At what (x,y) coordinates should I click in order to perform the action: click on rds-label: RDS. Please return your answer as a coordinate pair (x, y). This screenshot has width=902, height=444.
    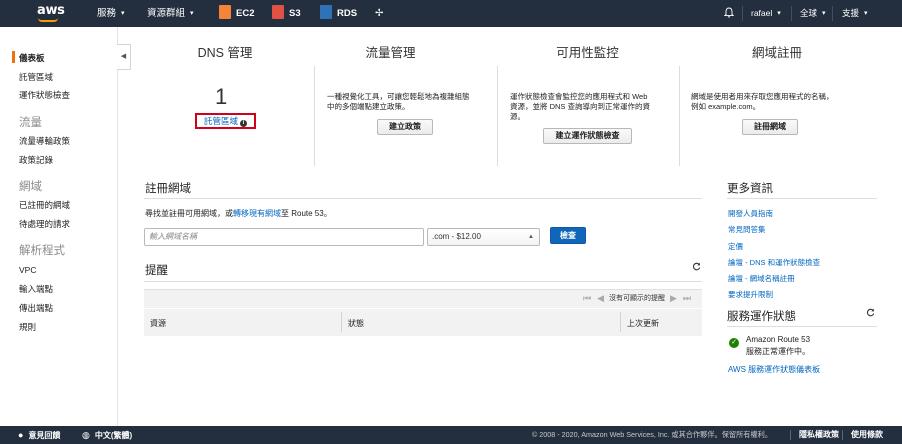
    Looking at the image, I should click on (347, 13).